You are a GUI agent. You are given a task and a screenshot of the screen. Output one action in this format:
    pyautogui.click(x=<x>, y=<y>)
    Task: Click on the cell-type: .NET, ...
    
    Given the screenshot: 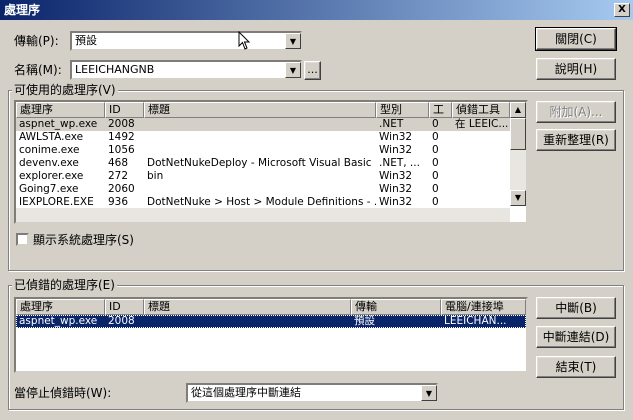 What is the action you would take?
    pyautogui.click(x=399, y=163)
    